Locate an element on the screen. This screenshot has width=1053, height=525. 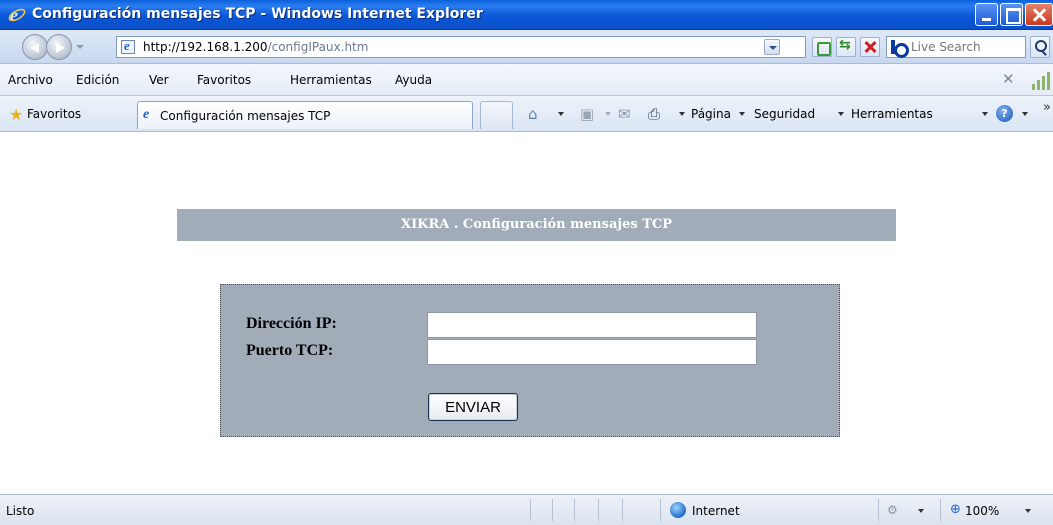
live-search-icon is located at coordinates (900, 49).